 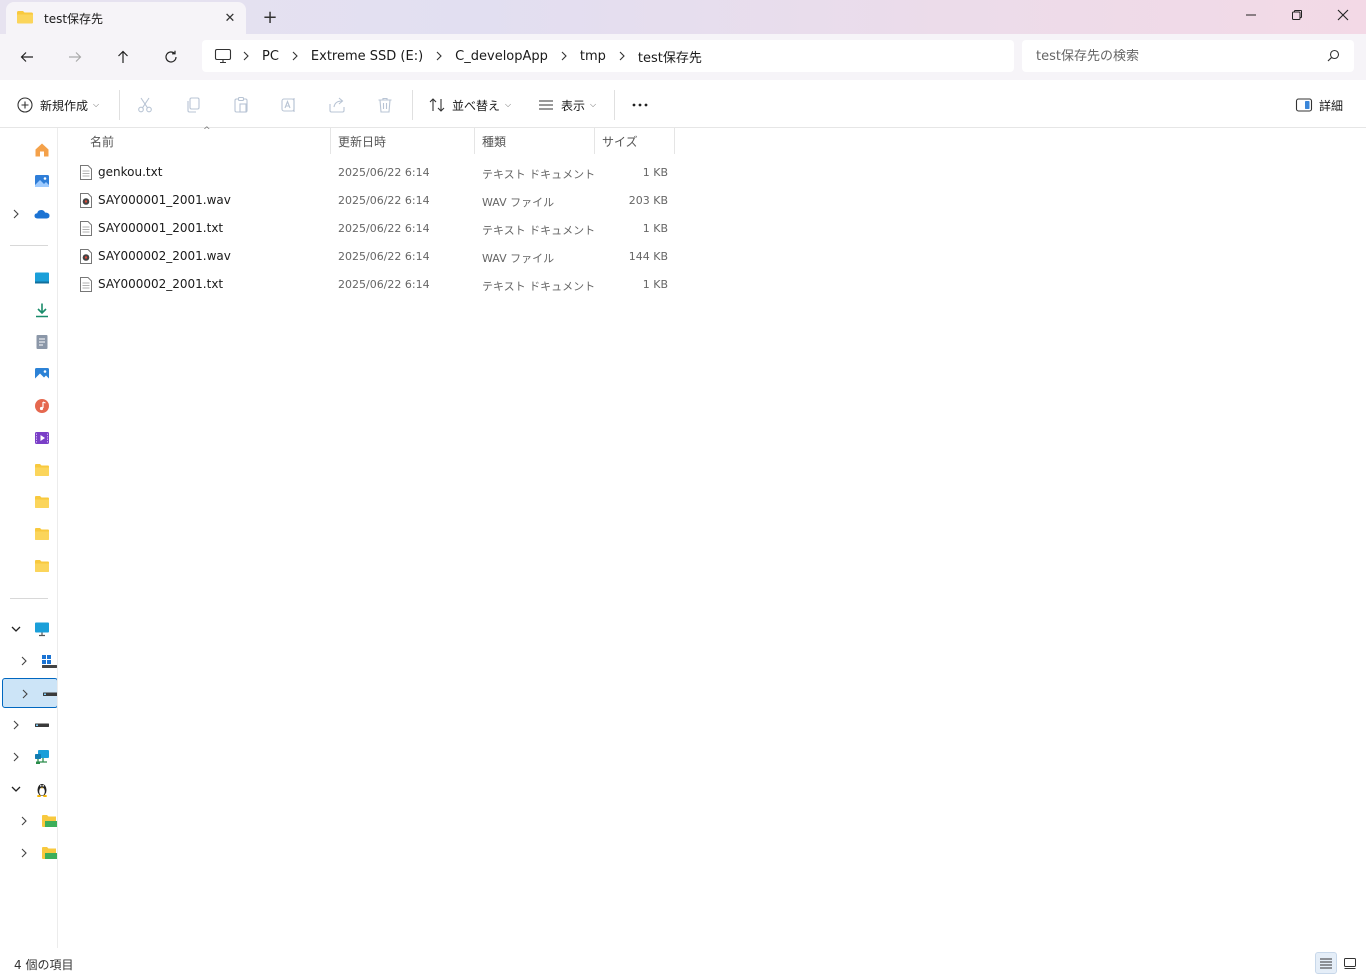 I want to click on details-view-icon, so click(x=1326, y=963).